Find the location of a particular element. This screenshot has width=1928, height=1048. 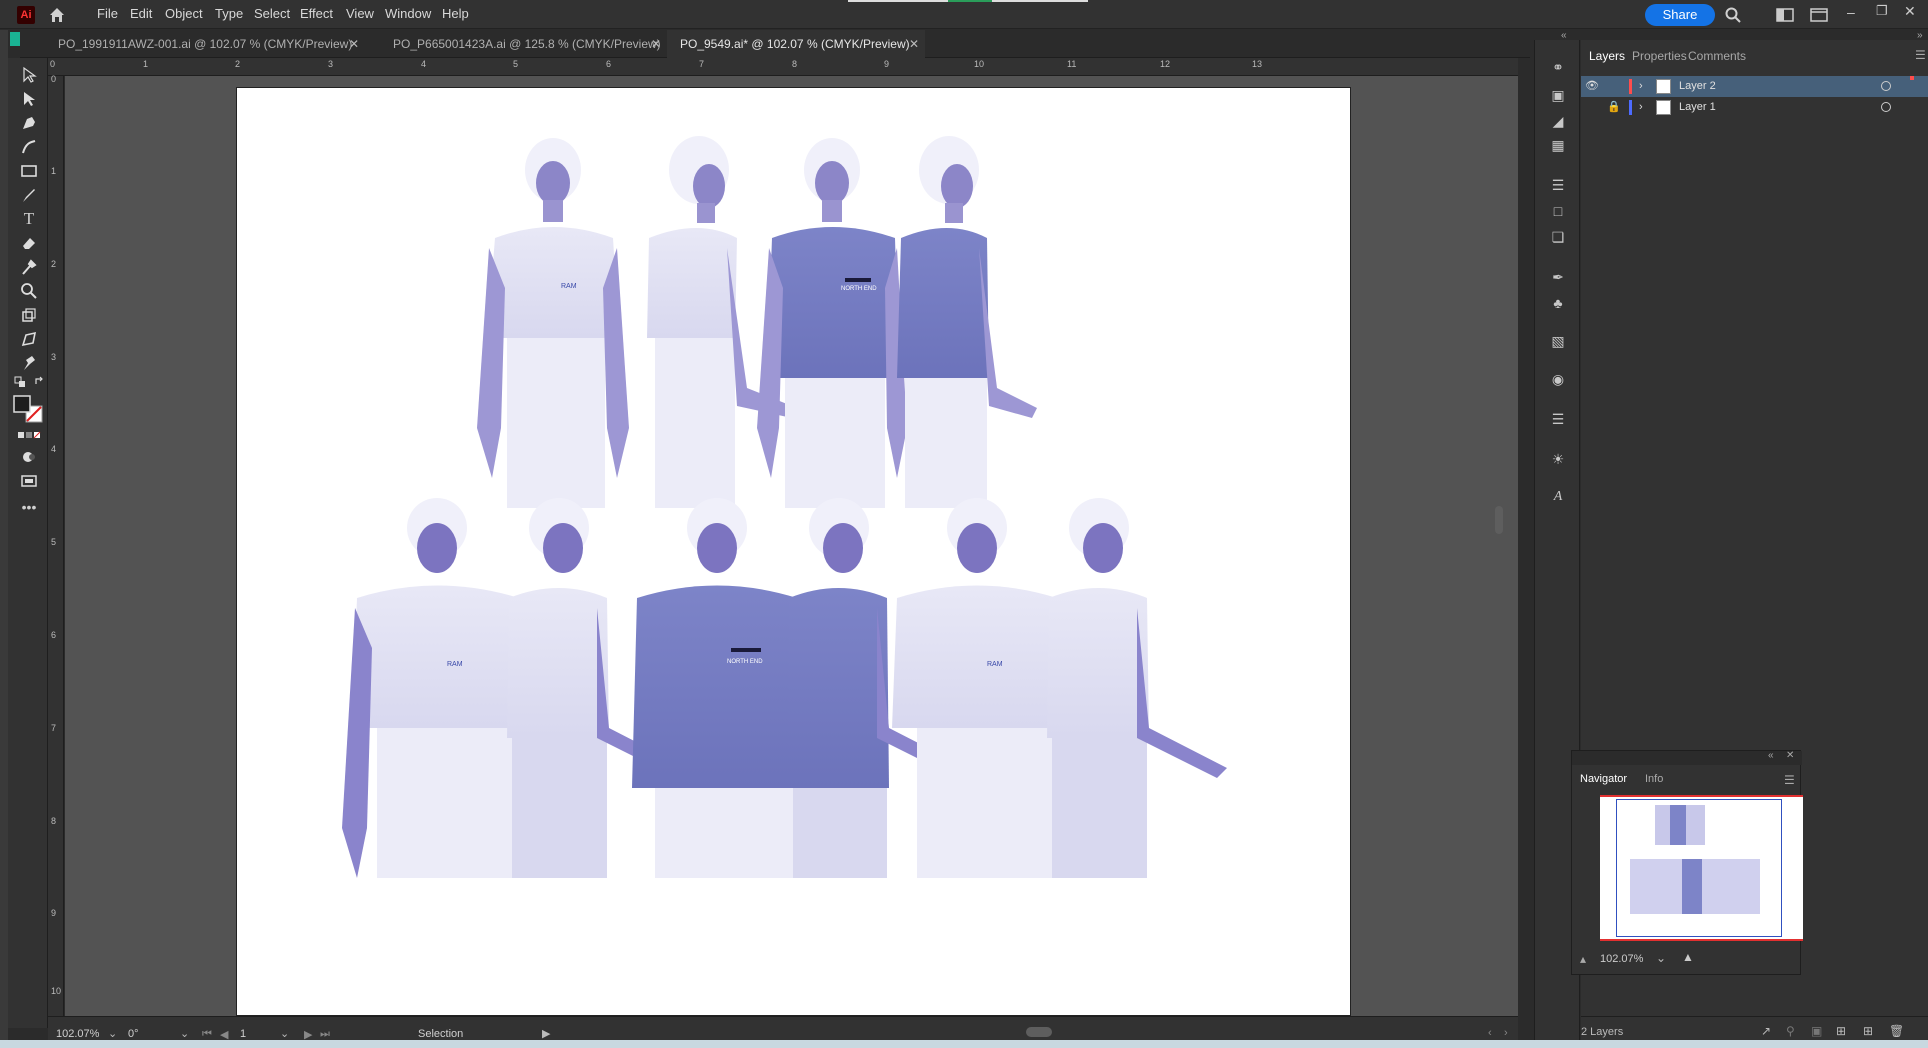

lock-icon: 🔒 is located at coordinates (1614, 107).